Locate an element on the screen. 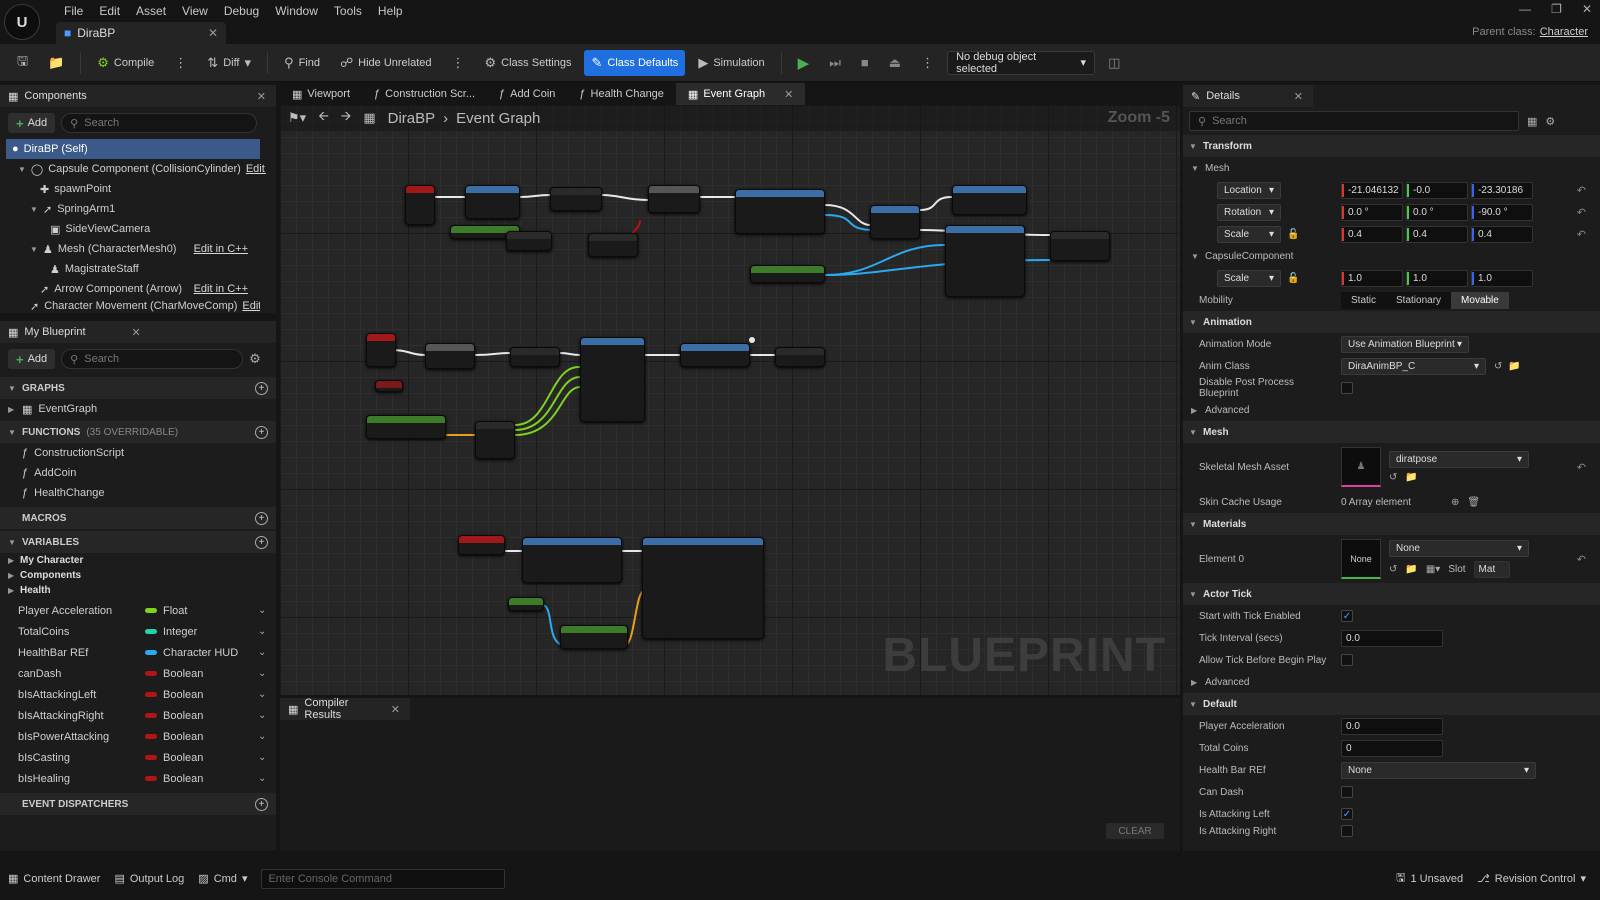  material-options-icon: ▦▾ is located at coordinates (1433, 569).